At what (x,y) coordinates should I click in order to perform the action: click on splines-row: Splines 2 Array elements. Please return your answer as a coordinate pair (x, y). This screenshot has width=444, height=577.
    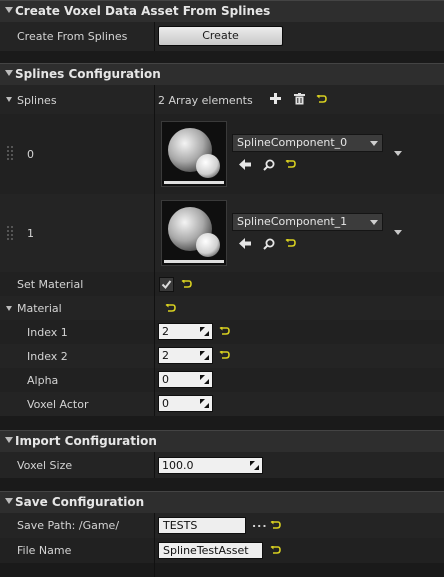
    Looking at the image, I should click on (222, 99).